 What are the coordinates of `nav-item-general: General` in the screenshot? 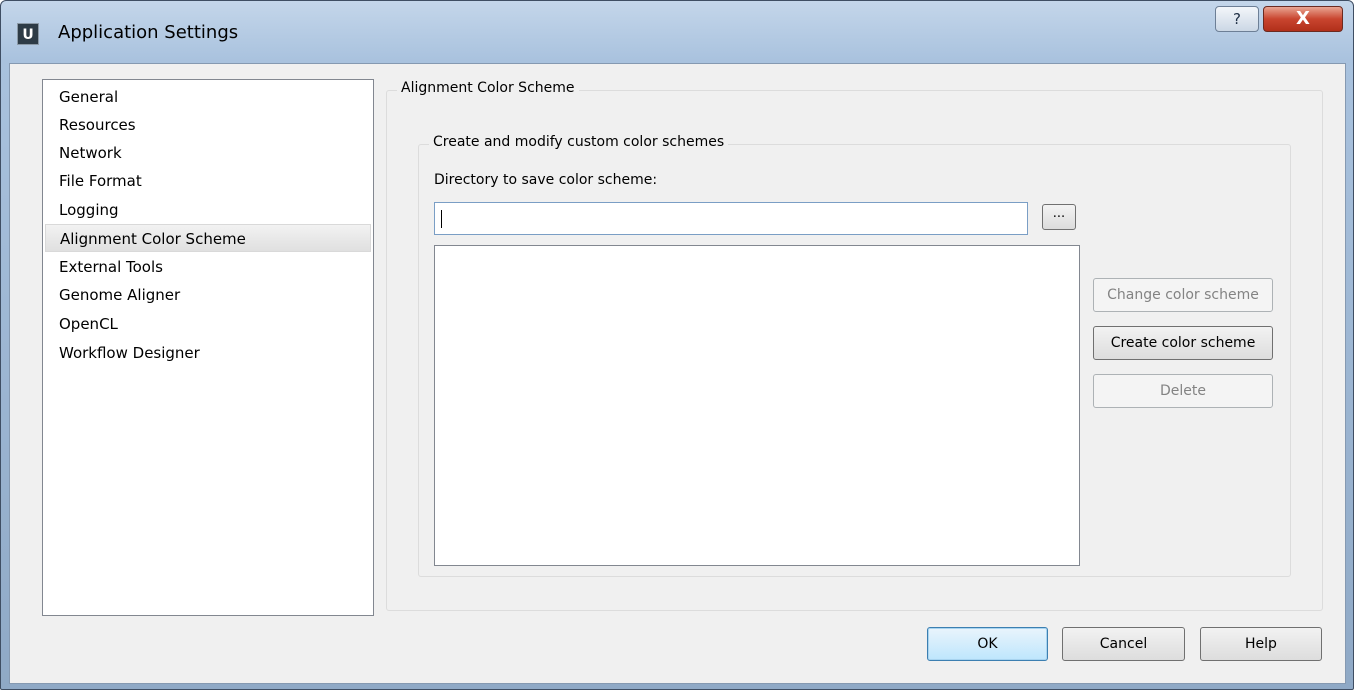 It's located at (208, 97).